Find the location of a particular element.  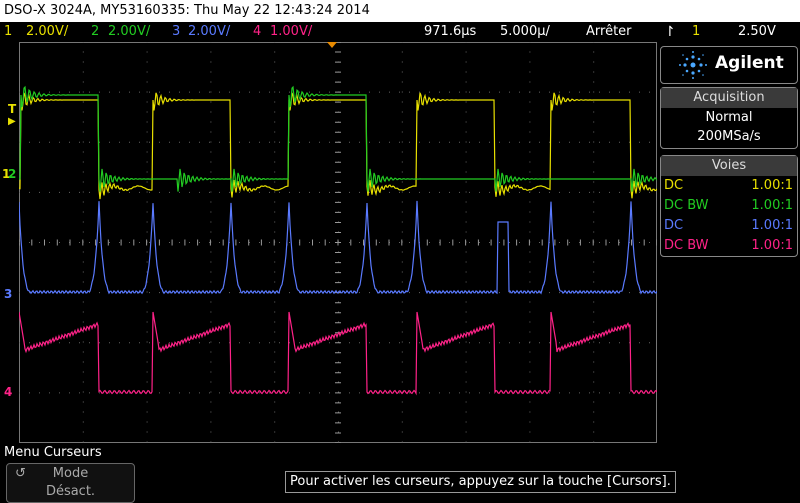

acquisition-panel: Acquisition Normal 200MSa/s is located at coordinates (729, 118).